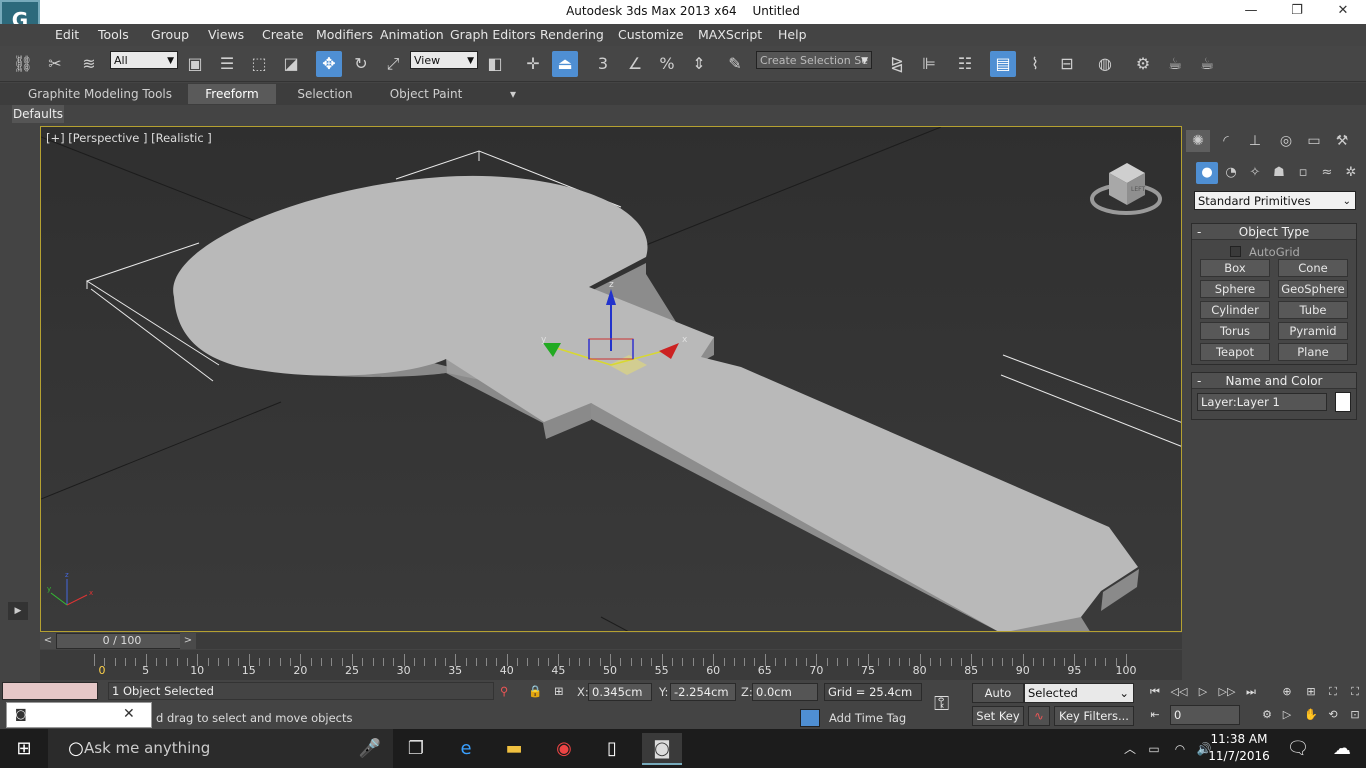 Image resolution: width=1366 pixels, height=768 pixels. What do you see at coordinates (1303, 173) in the screenshot?
I see `helpers-icon: ▫` at bounding box center [1303, 173].